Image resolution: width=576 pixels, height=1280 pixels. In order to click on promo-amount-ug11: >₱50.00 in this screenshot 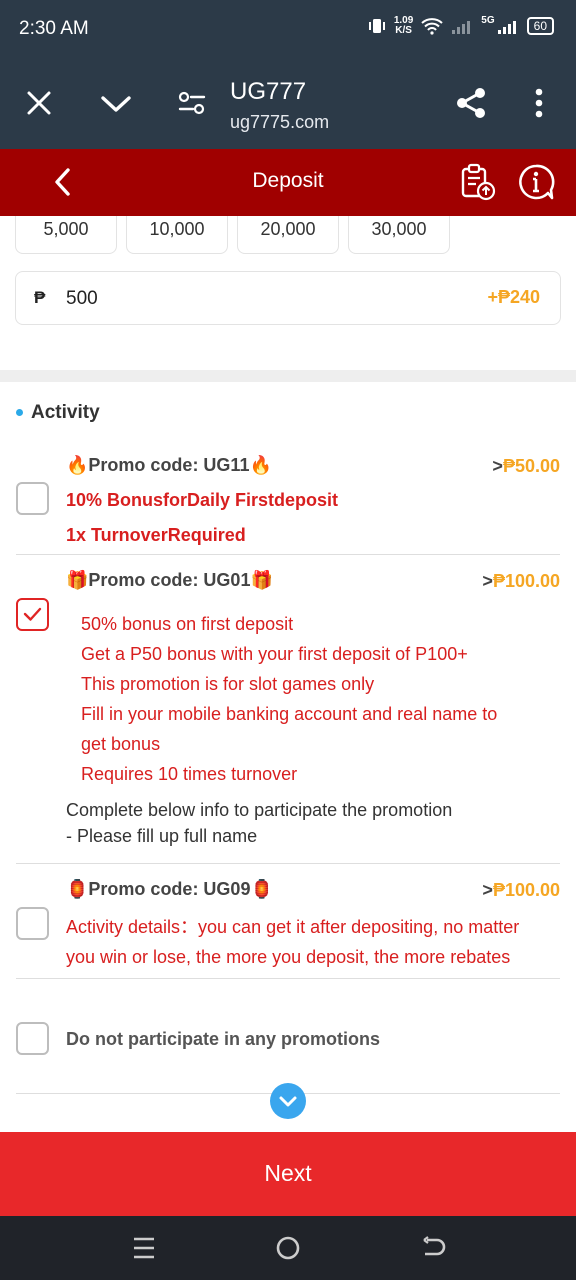, I will do `click(526, 466)`.